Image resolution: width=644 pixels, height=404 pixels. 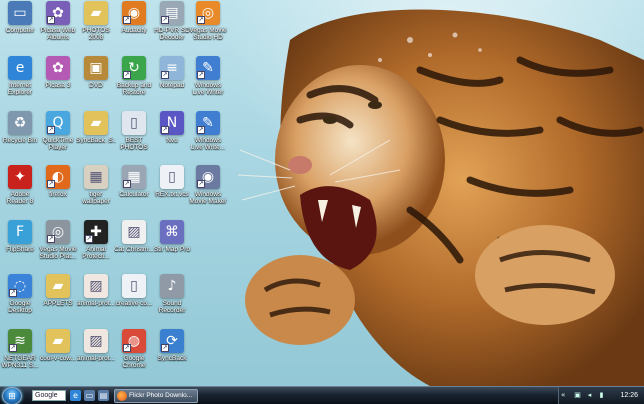 I want to click on desktop-shortcut: ▰ PHOTOS 2008, so click(x=96, y=25).